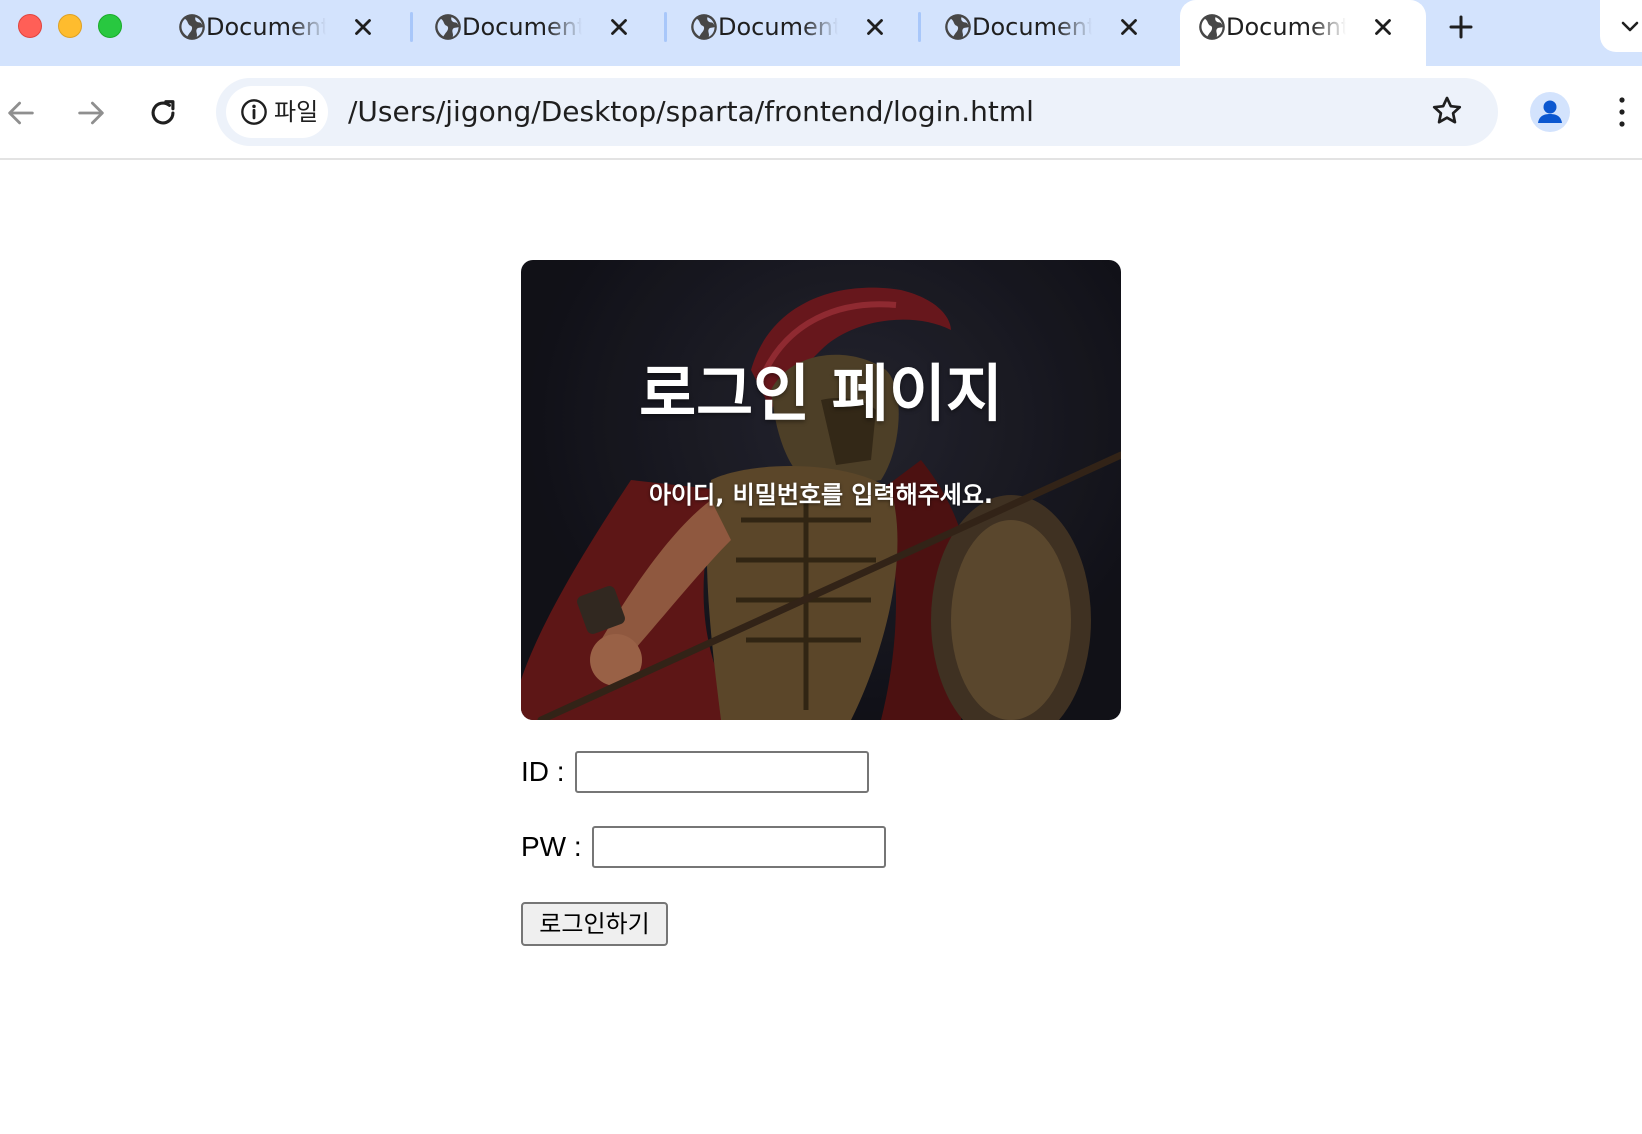 The image size is (1642, 1134). I want to click on window-close-button, so click(30, 26).